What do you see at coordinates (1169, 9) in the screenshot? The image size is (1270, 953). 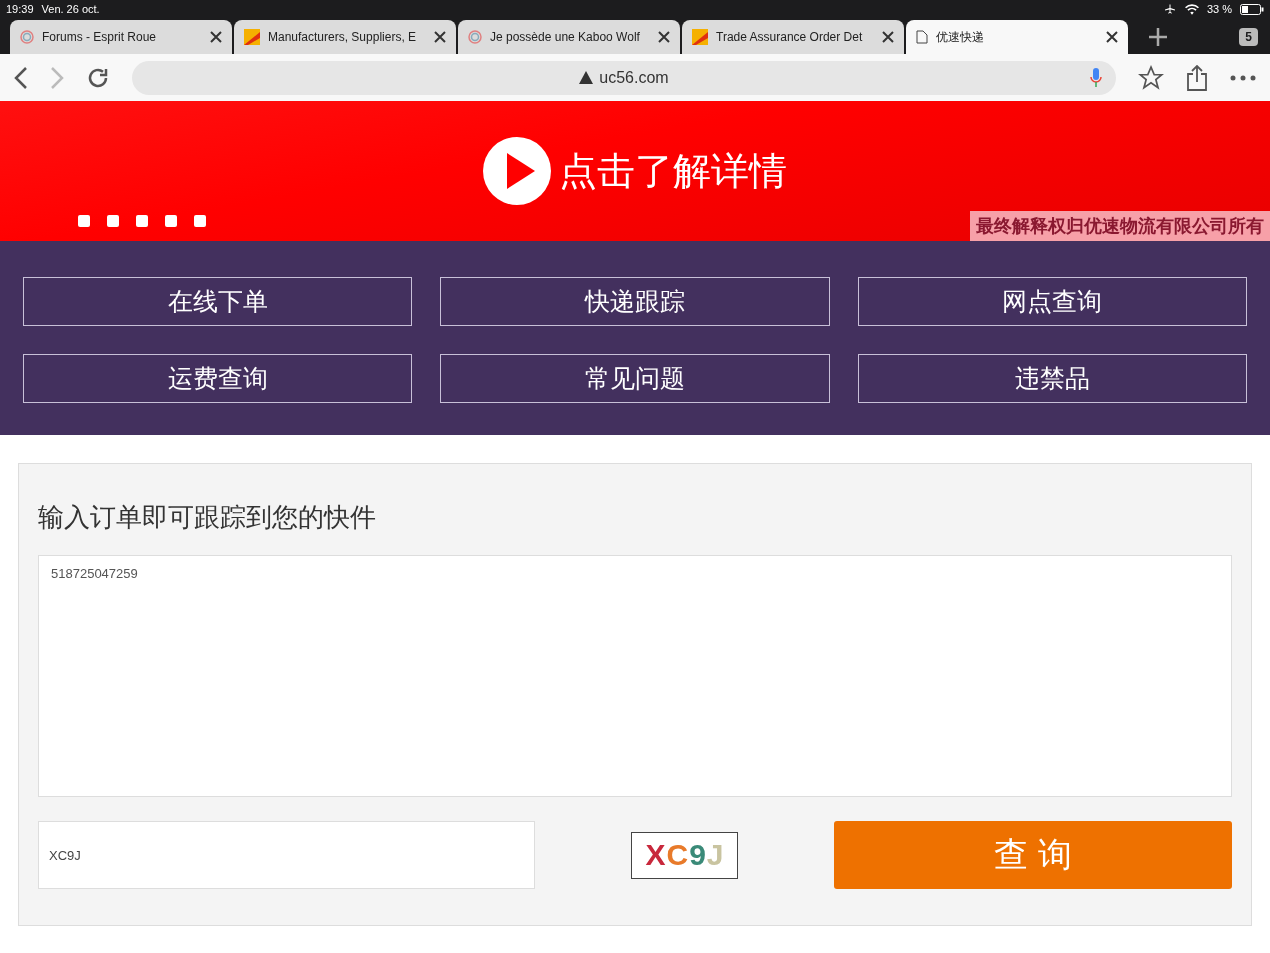 I see `airplane-icon` at bounding box center [1169, 9].